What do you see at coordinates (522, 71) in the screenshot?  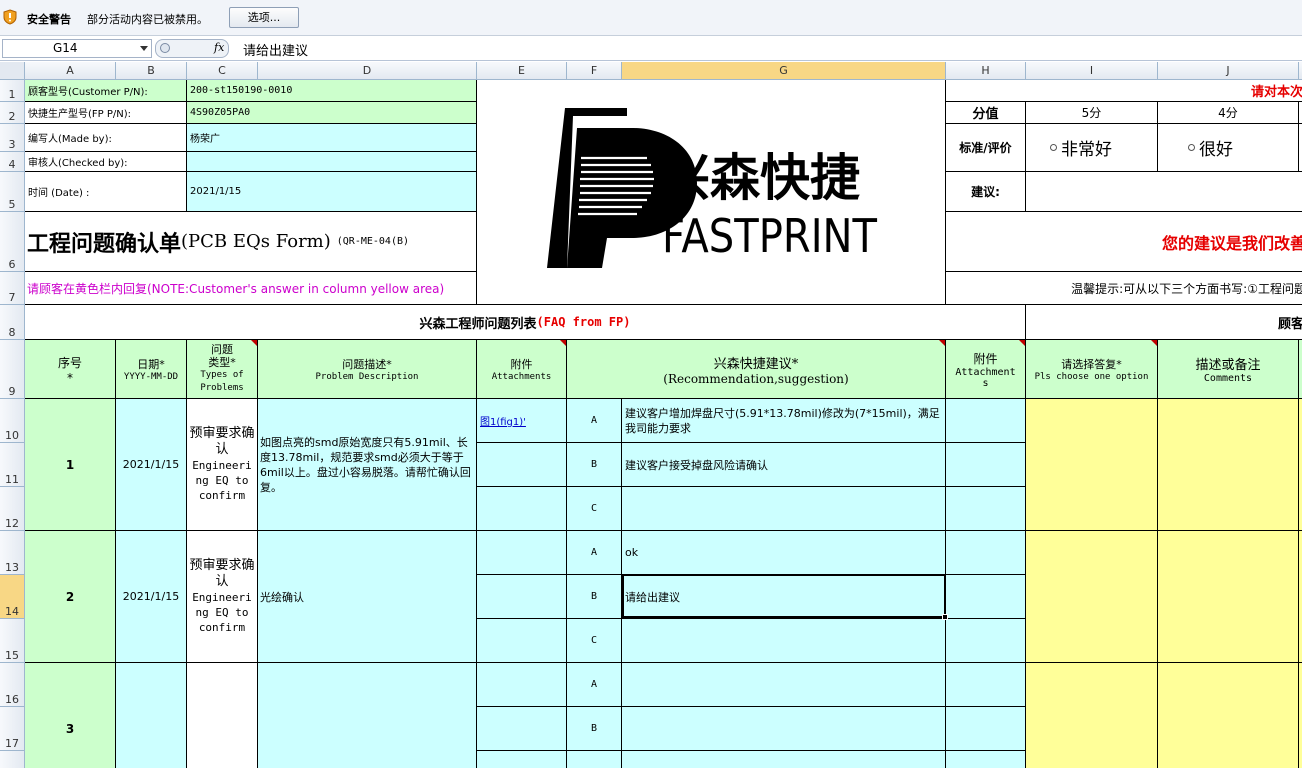 I see `col-header-e: E` at bounding box center [522, 71].